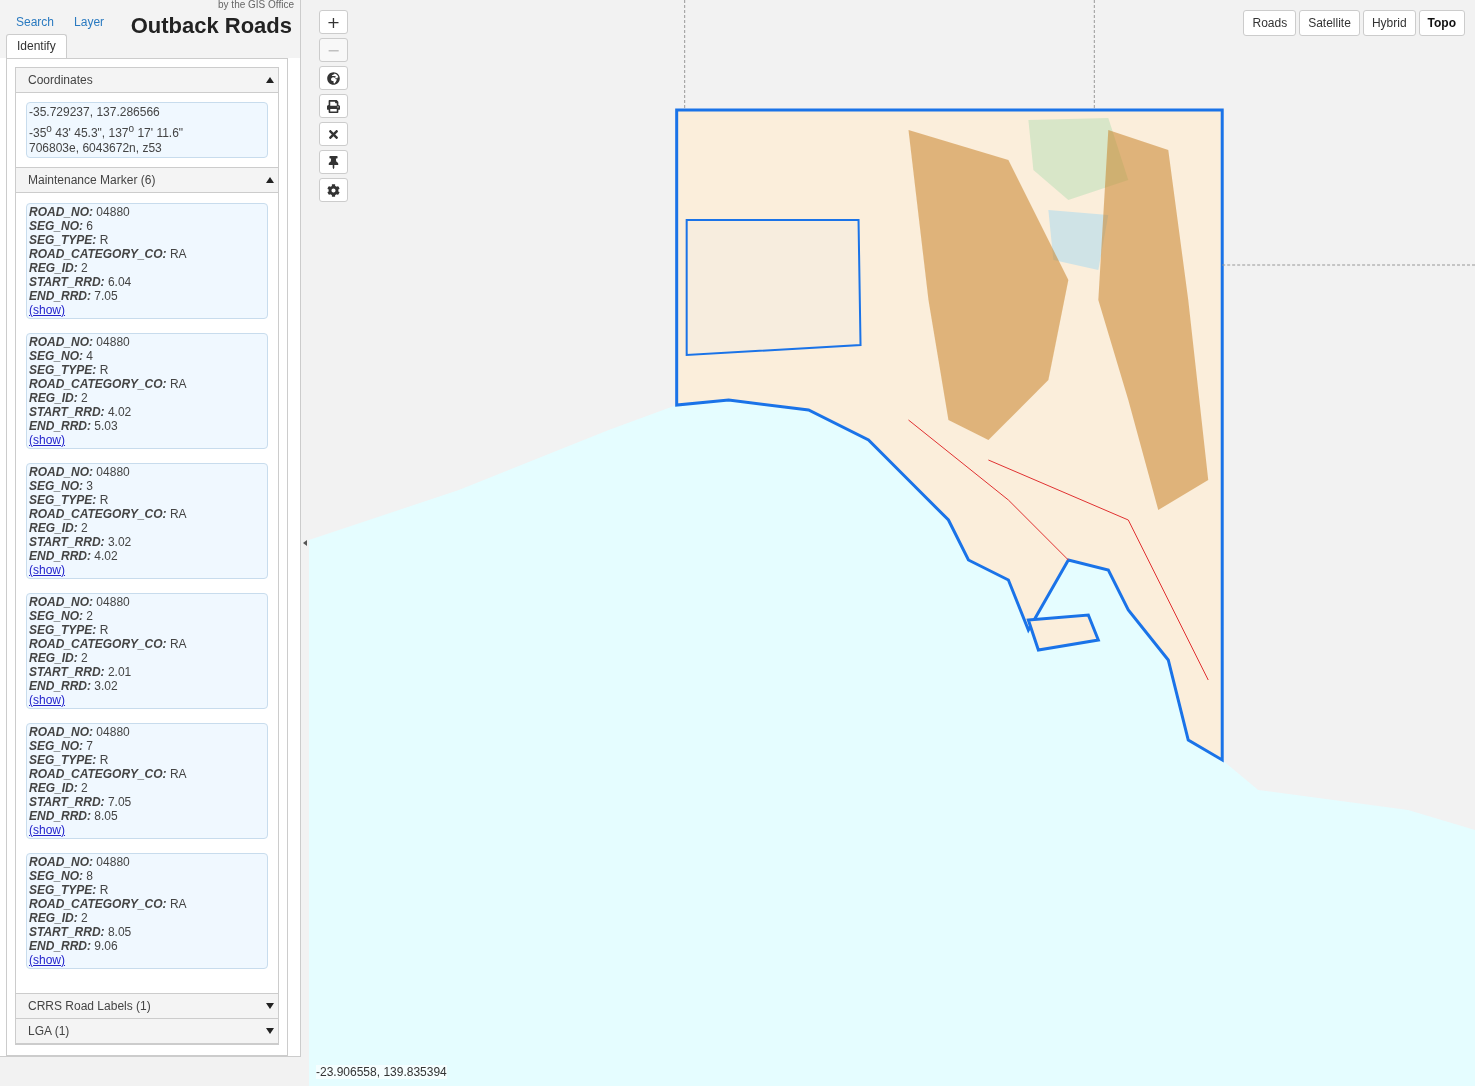 The width and height of the screenshot is (1475, 1086). Describe the element at coordinates (74, 556) in the screenshot. I see `field-text: END_RRD: 4.02` at that location.